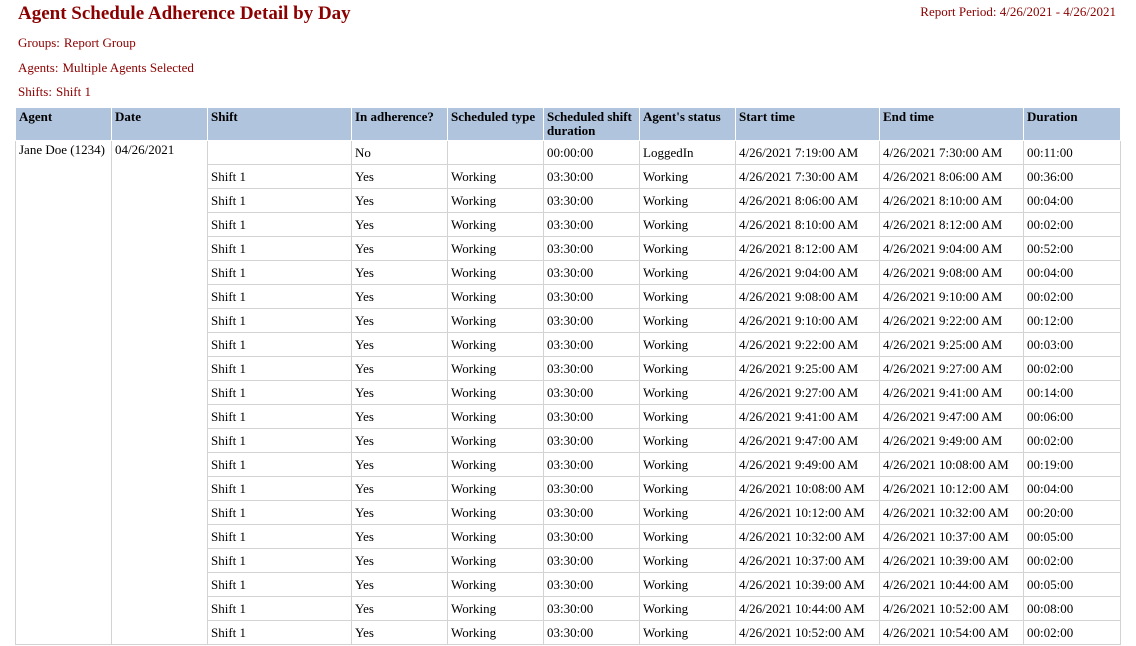 This screenshot has height=646, width=1136. I want to click on start-time-cell: 4/26/2021 10:37:00 AM, so click(807, 560).